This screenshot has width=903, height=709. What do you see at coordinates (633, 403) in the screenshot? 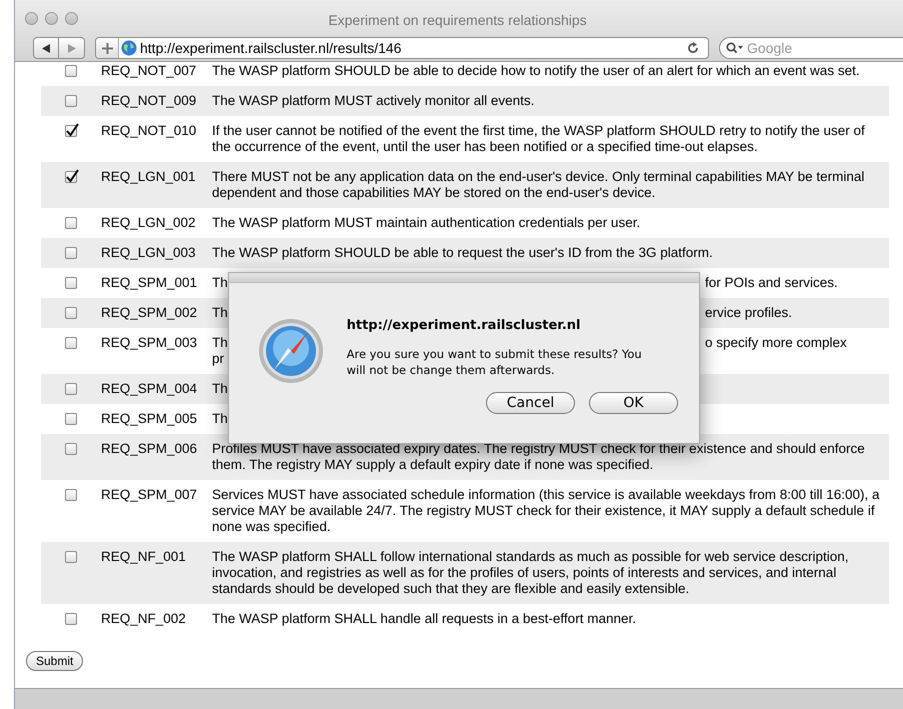
I see `dialog-button: OK` at bounding box center [633, 403].